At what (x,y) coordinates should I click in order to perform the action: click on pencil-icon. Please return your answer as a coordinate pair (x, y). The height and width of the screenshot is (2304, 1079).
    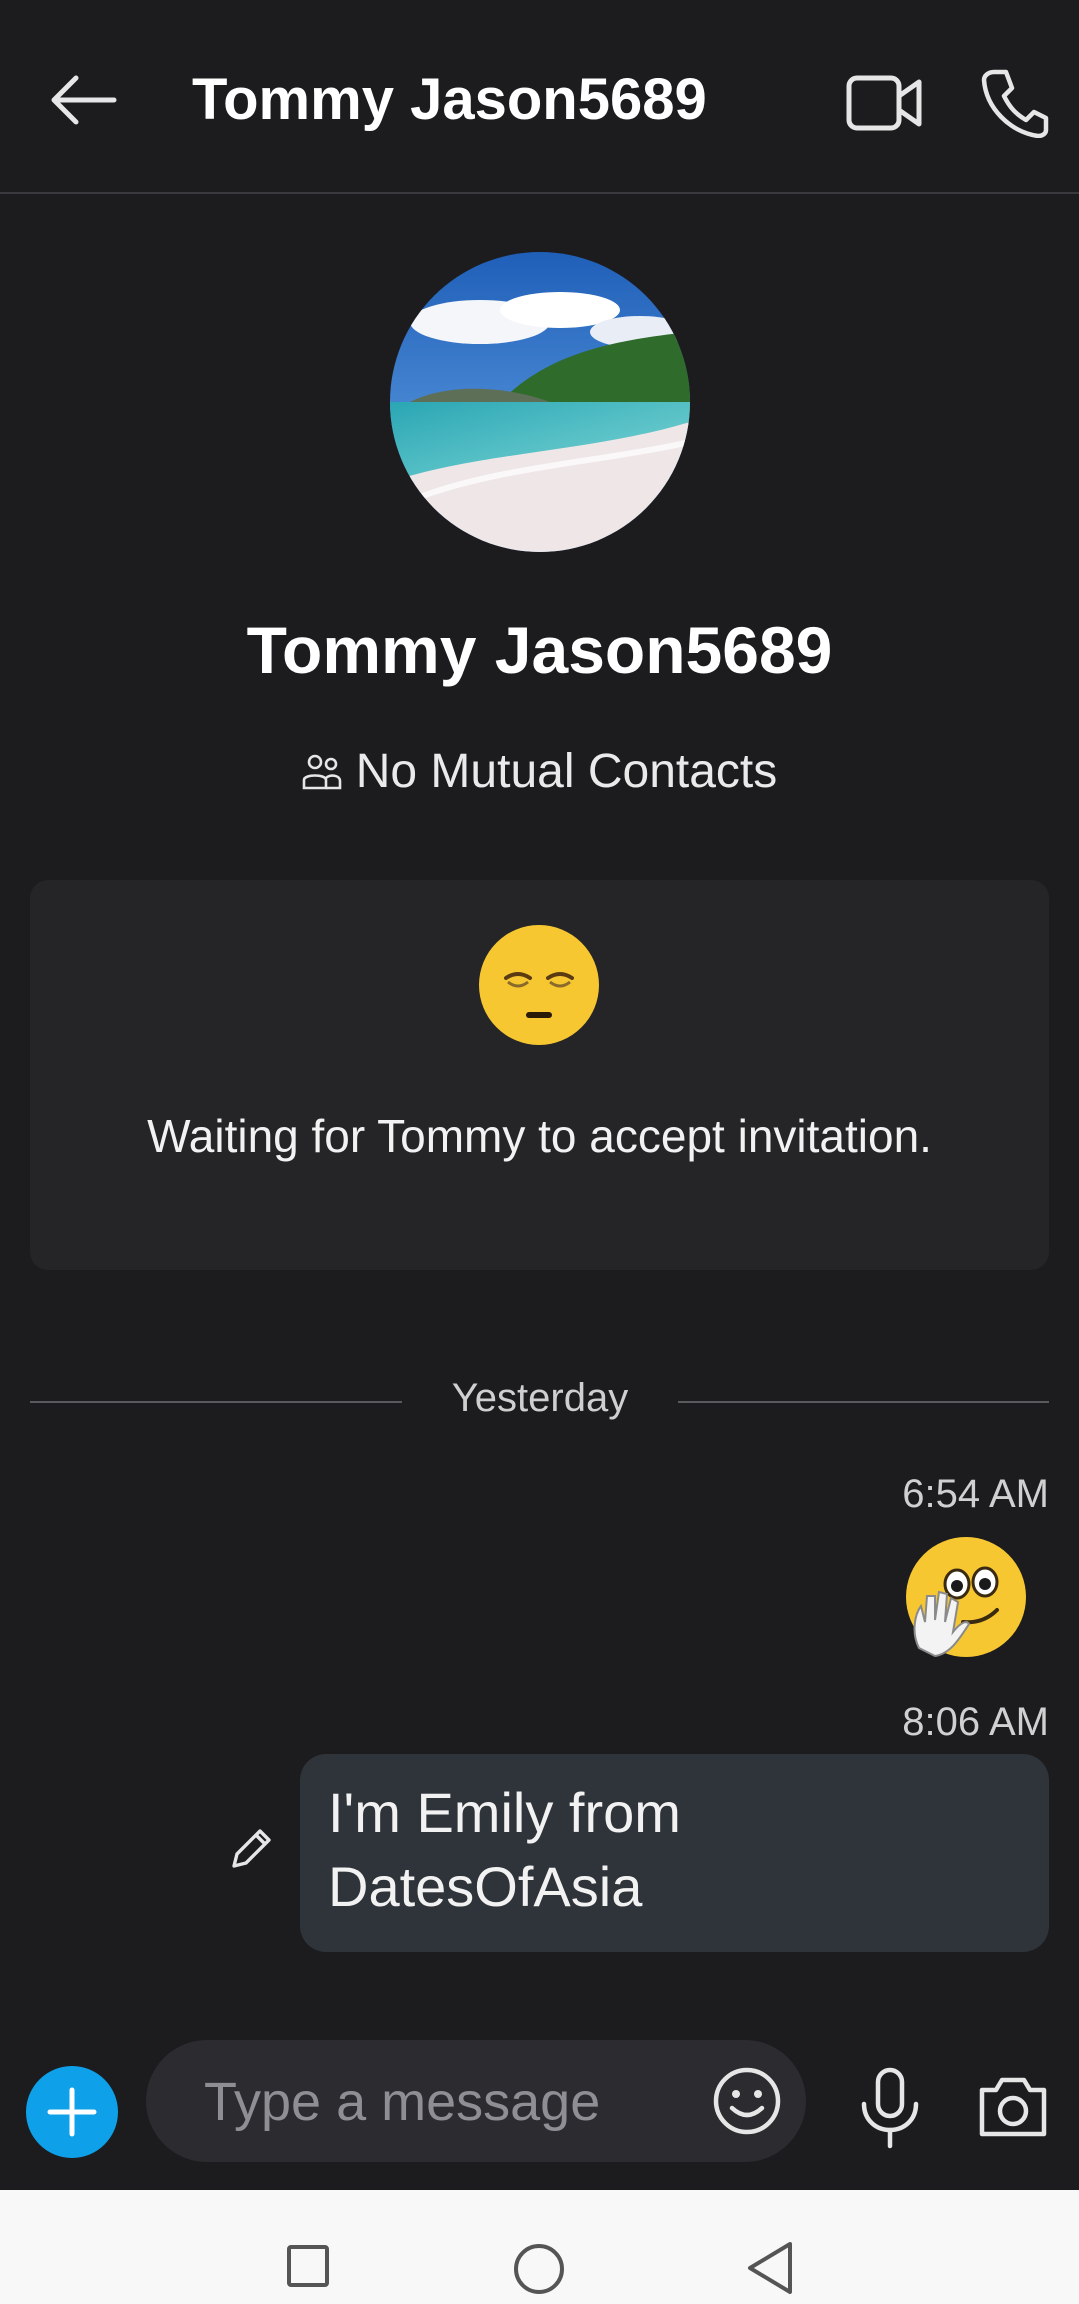
    Looking at the image, I should click on (252, 1848).